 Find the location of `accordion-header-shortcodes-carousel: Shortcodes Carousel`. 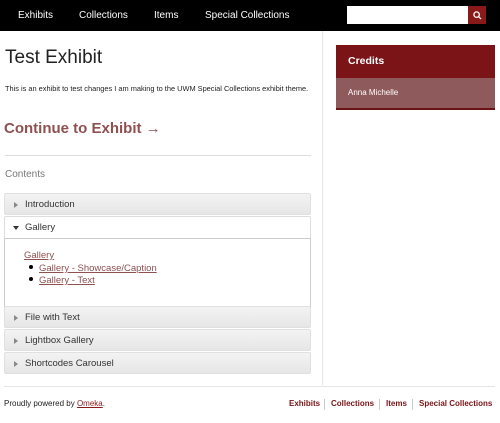

accordion-header-shortcodes-carousel: Shortcodes Carousel is located at coordinates (157, 363).